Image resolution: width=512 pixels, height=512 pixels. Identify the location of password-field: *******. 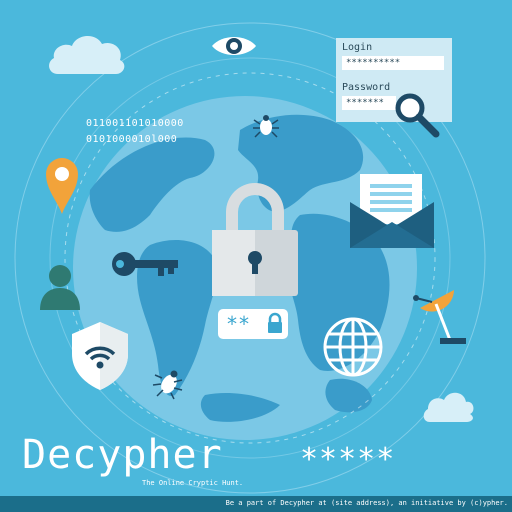
(369, 103).